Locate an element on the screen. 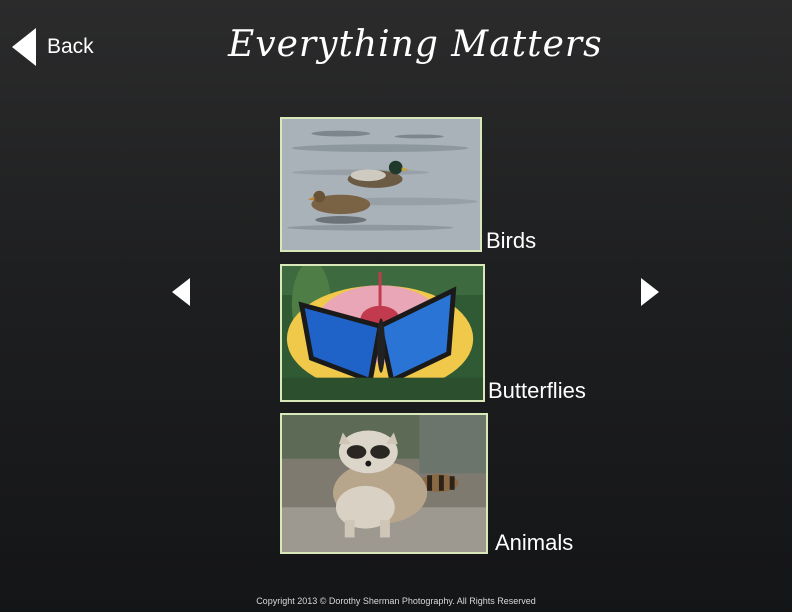 The width and height of the screenshot is (792, 612). blue-butterfly-on-hibiscus-photo is located at coordinates (382, 333).